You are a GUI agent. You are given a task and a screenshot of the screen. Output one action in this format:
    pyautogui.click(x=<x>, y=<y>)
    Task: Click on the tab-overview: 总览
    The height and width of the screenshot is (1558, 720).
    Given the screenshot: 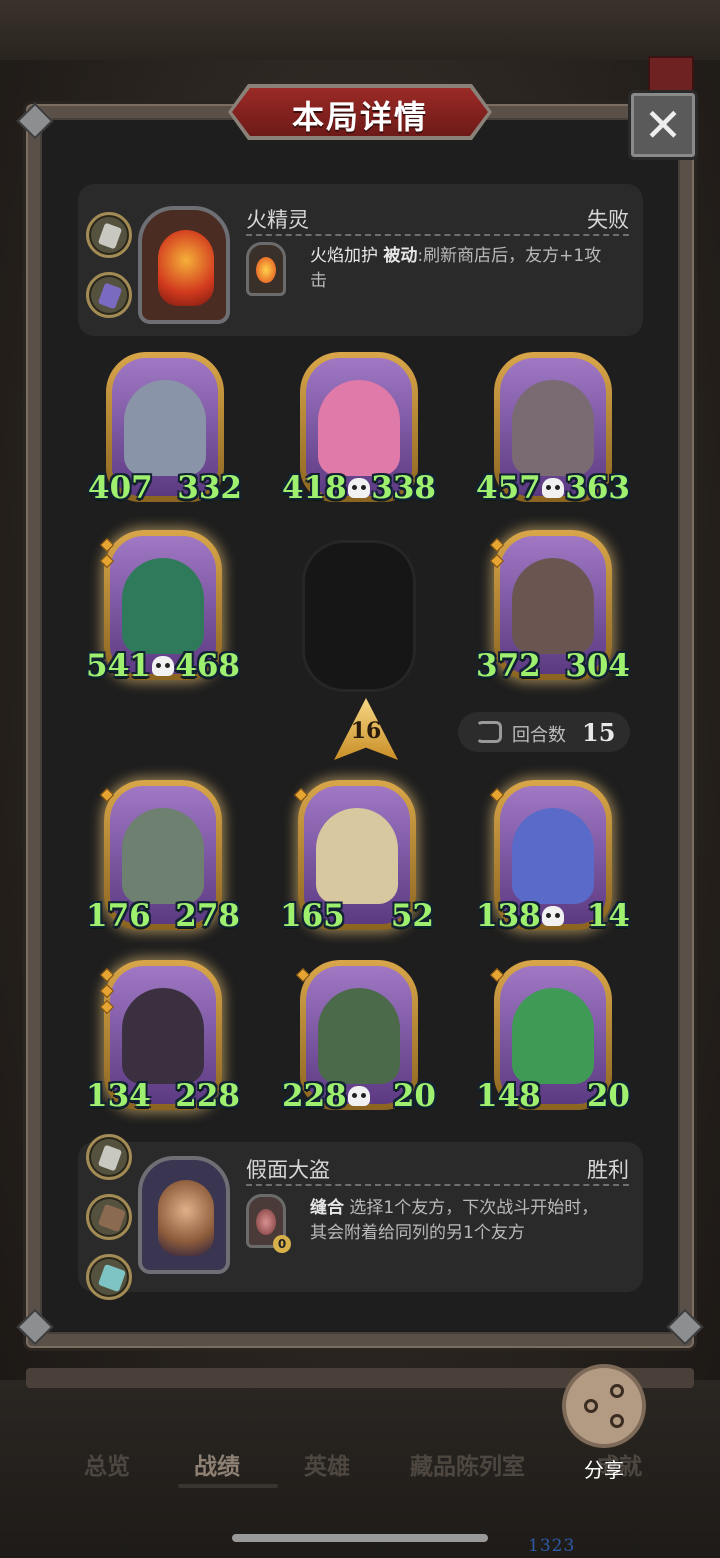 What is the action you would take?
    pyautogui.click(x=107, y=1464)
    